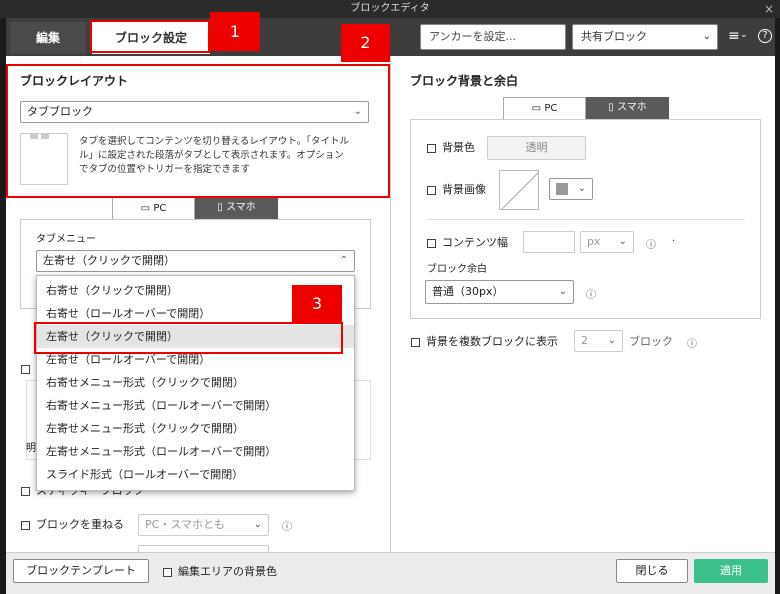 This screenshot has width=780, height=594. Describe the element at coordinates (343, 260) in the screenshot. I see `chevron-up-icon: ⌃` at that location.